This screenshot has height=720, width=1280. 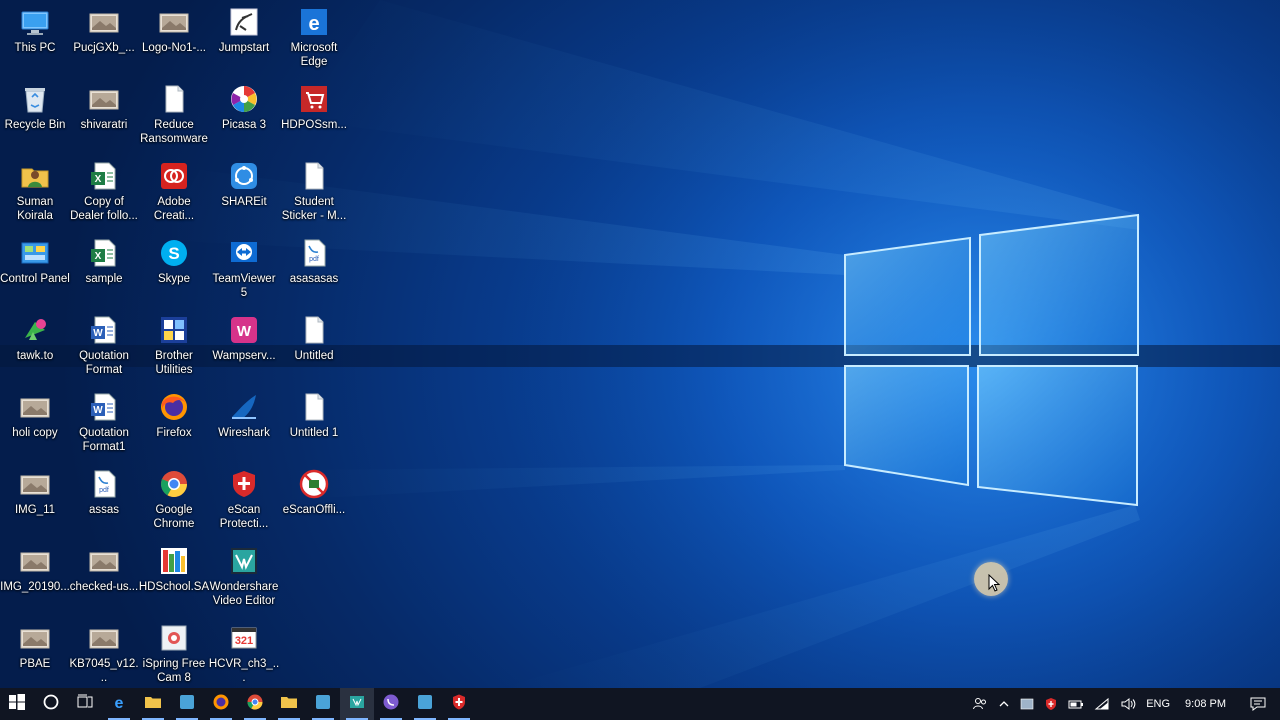 I want to click on taskbar-app-green, so click(x=187, y=704).